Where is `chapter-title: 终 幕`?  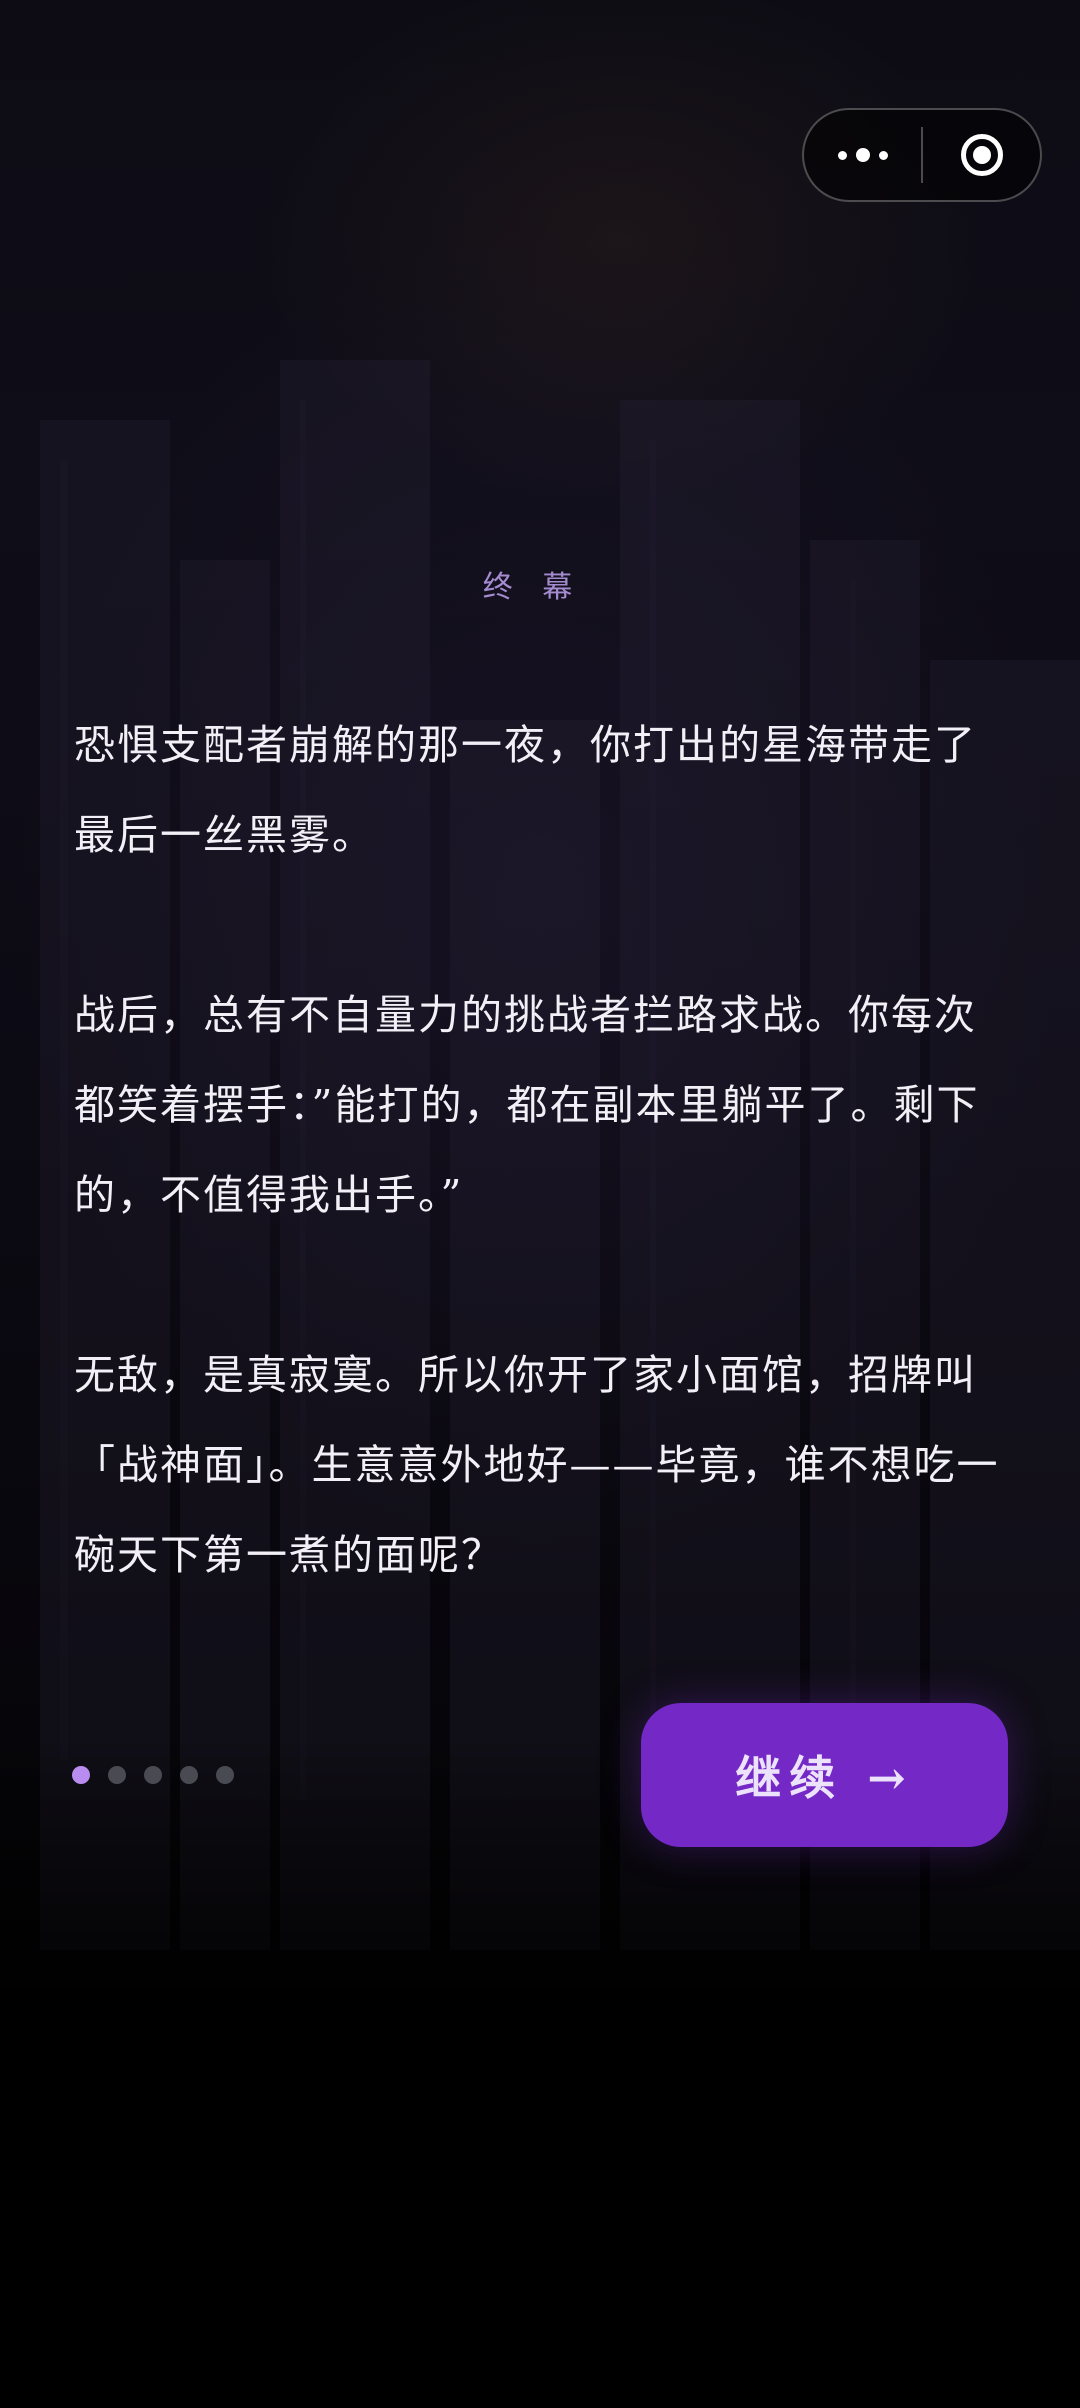
chapter-title: 终 幕 is located at coordinates (532, 587).